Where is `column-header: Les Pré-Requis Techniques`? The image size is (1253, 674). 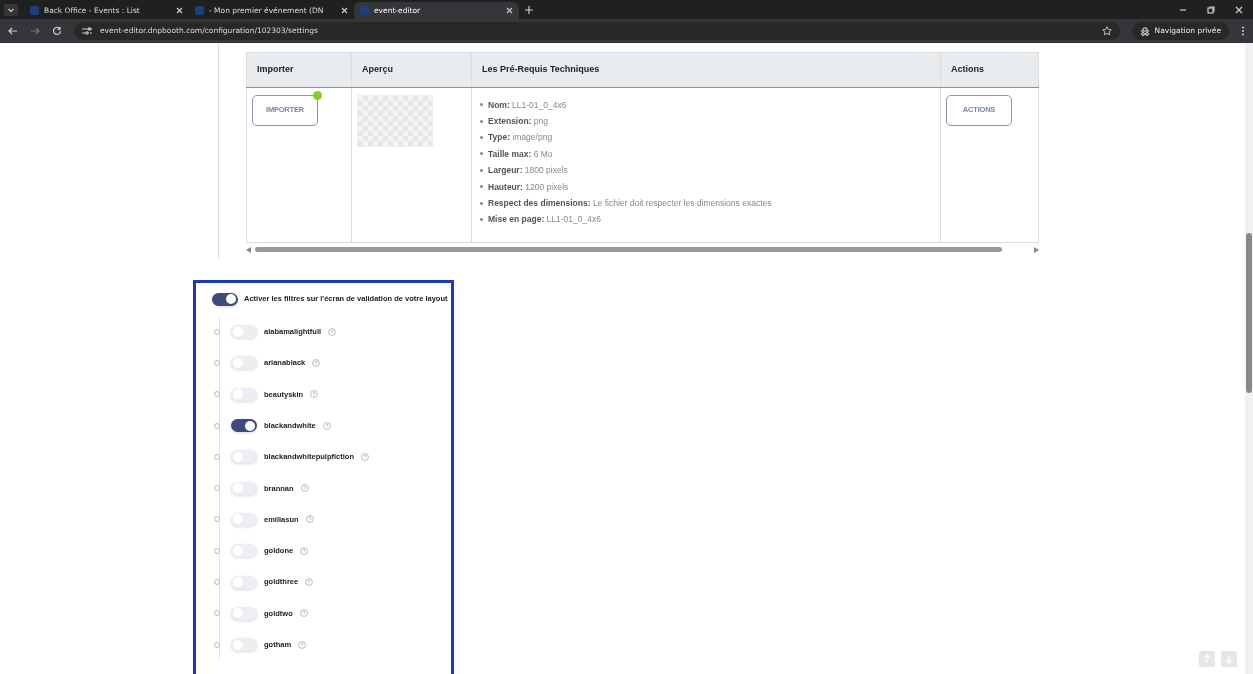 column-header: Les Pré-Requis Techniques is located at coordinates (706, 69).